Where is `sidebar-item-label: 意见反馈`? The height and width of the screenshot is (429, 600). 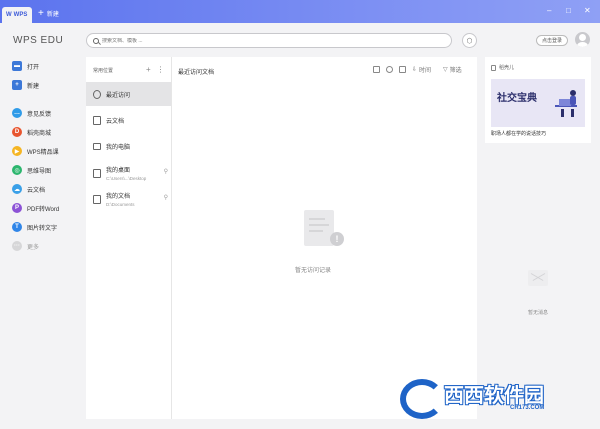
sidebar-item-label: 意见反馈 is located at coordinates (39, 114).